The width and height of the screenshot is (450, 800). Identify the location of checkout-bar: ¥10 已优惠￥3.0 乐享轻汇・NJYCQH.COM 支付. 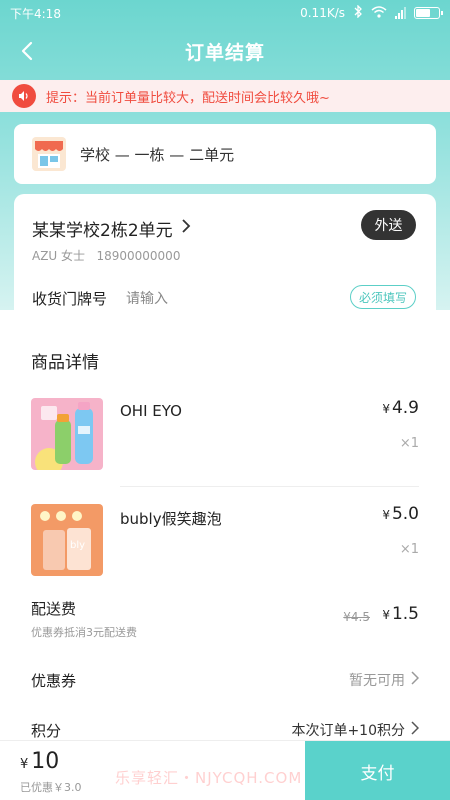
(225, 770).